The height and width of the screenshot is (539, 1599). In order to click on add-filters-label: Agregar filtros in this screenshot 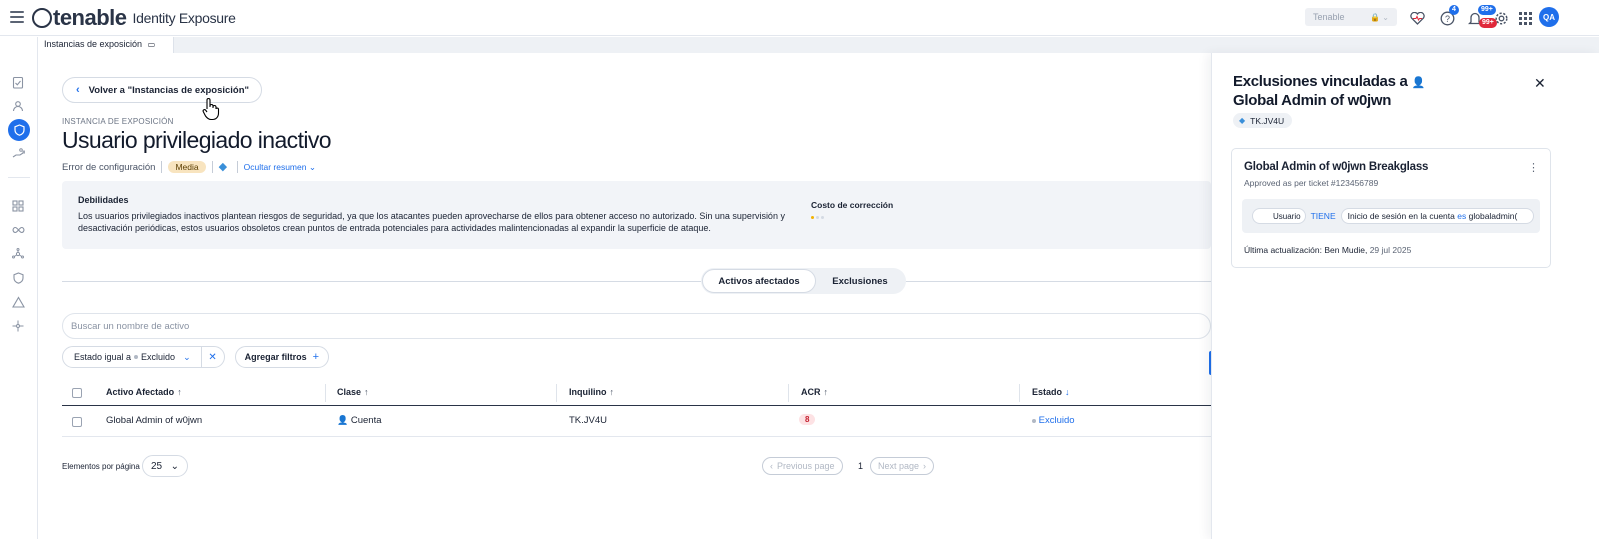, I will do `click(275, 357)`.